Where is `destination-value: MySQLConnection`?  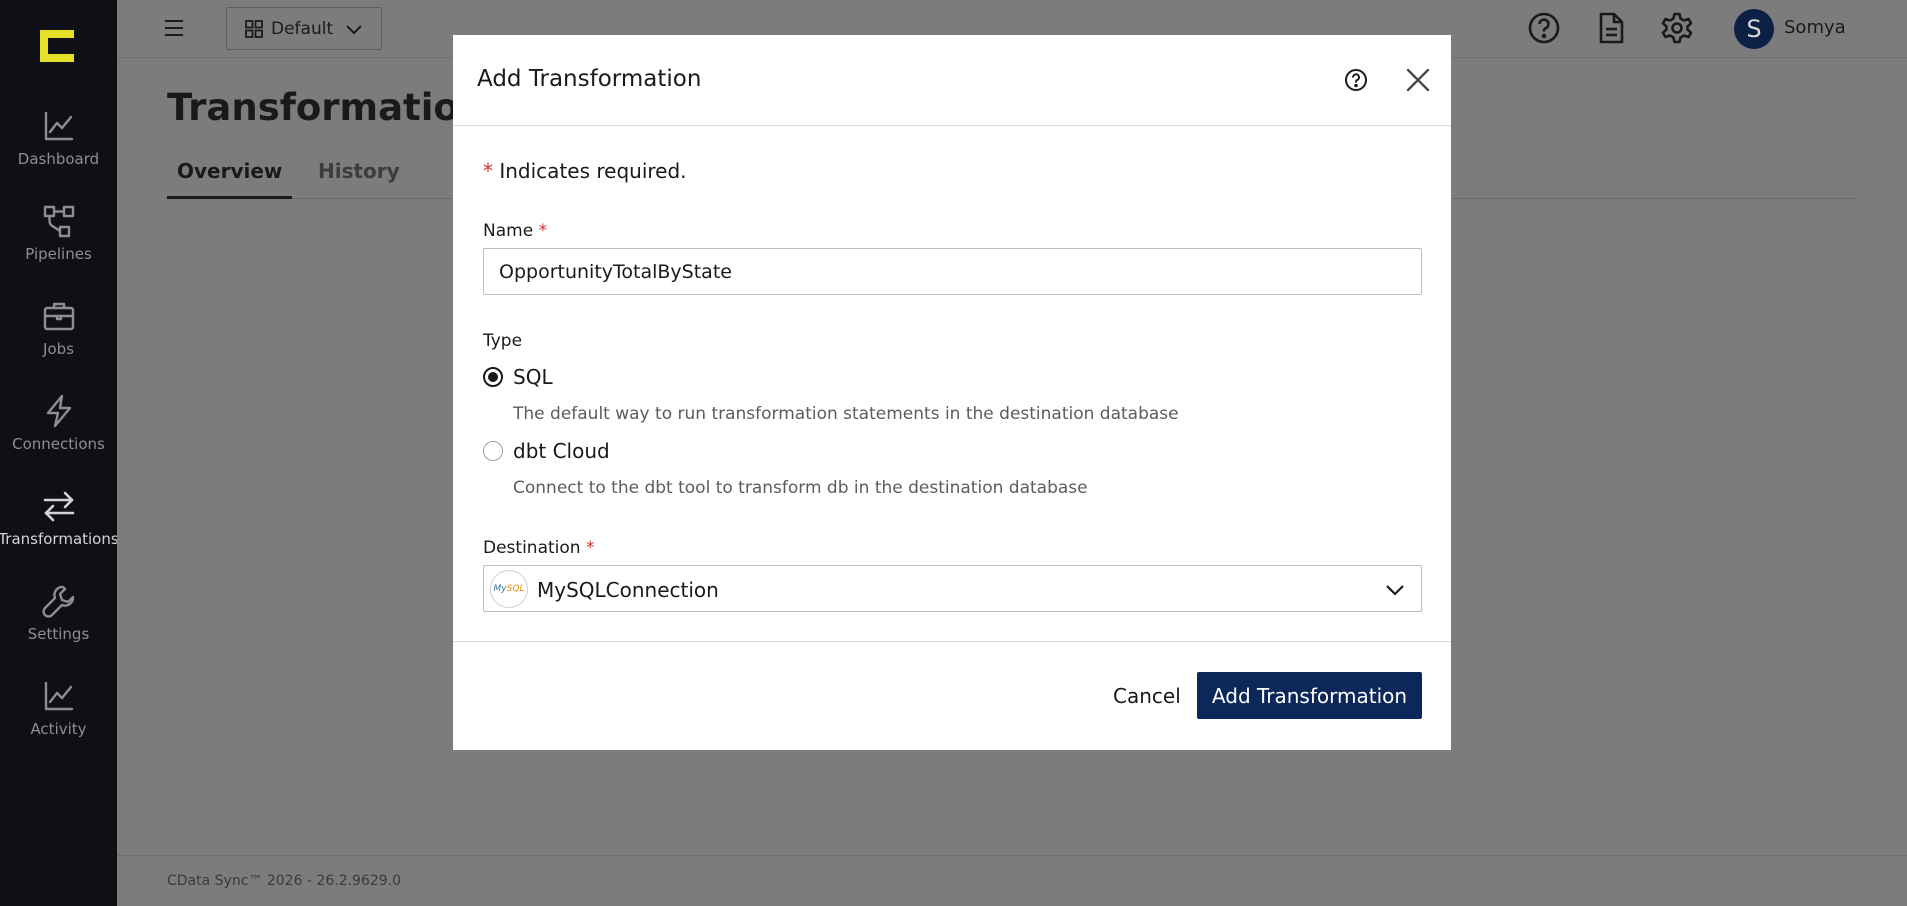
destination-value: MySQLConnection is located at coordinates (628, 590).